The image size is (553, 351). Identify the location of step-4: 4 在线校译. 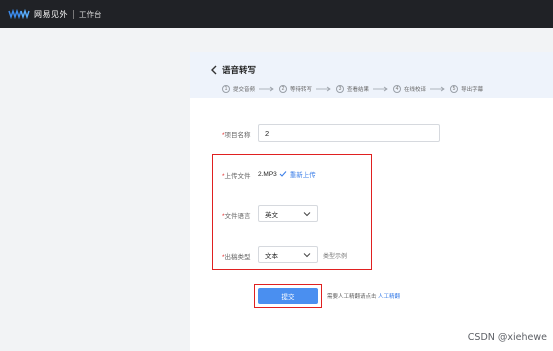
(409, 89).